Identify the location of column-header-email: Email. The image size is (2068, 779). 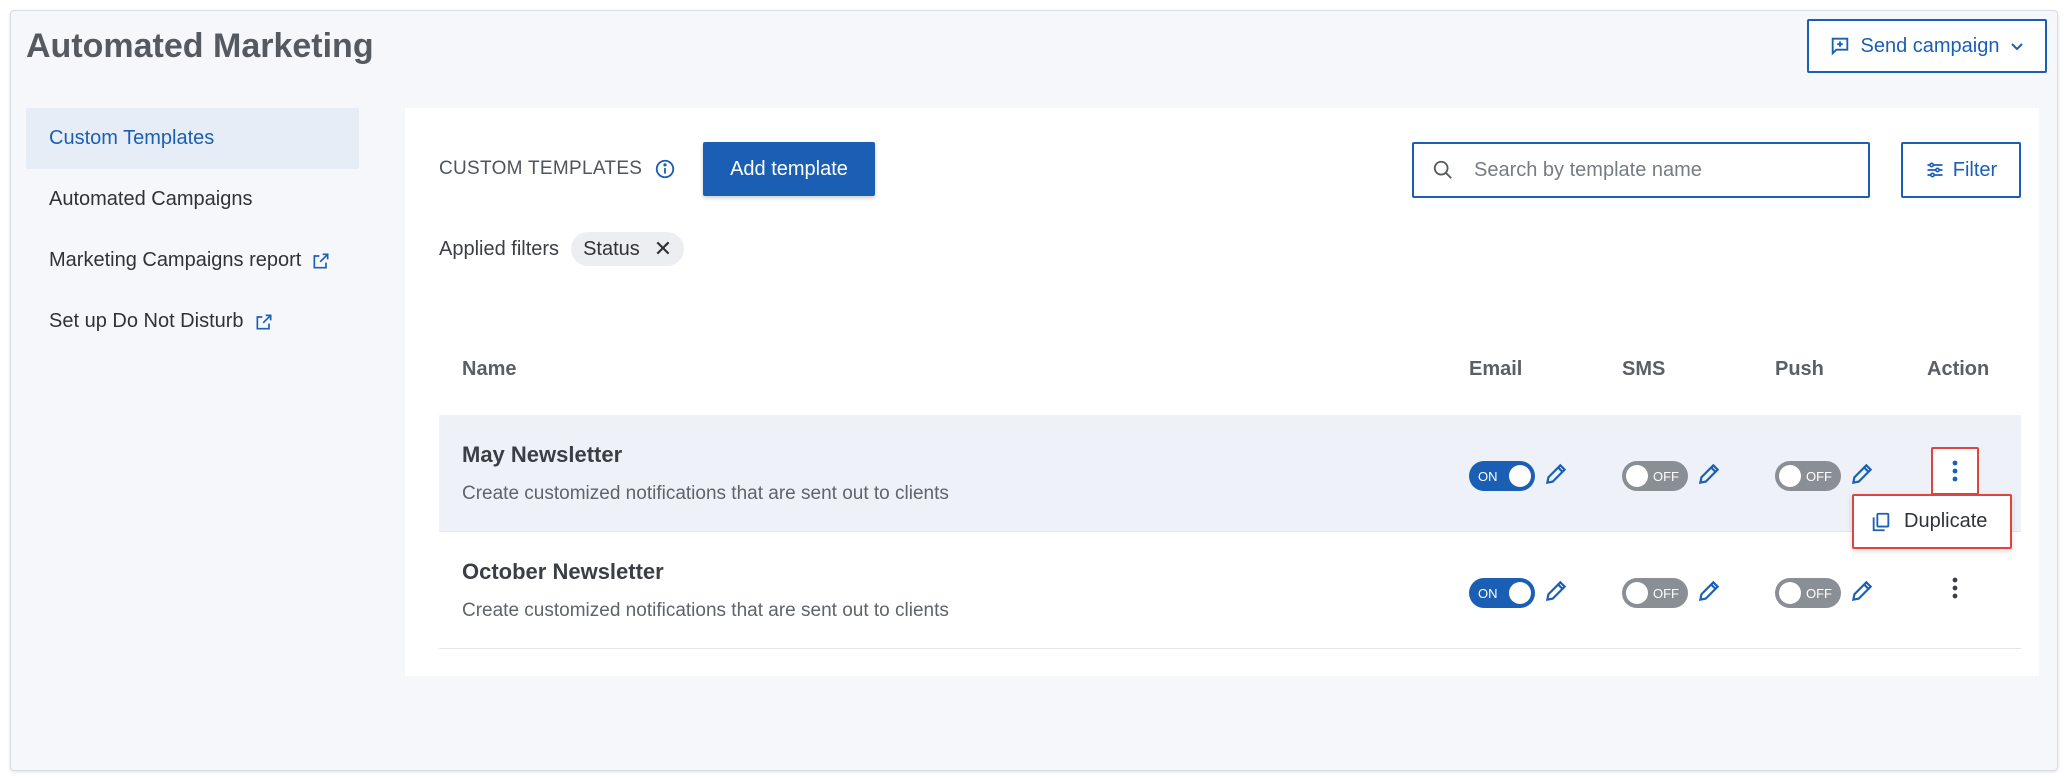
(1496, 369).